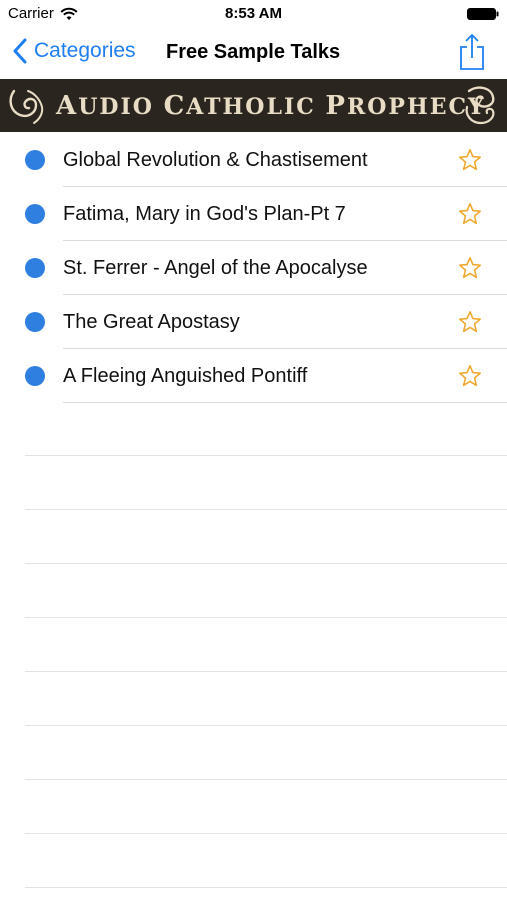  What do you see at coordinates (215, 268) in the screenshot?
I see `list-item-title: St. Ferrer - Angel of the Apocalyse` at bounding box center [215, 268].